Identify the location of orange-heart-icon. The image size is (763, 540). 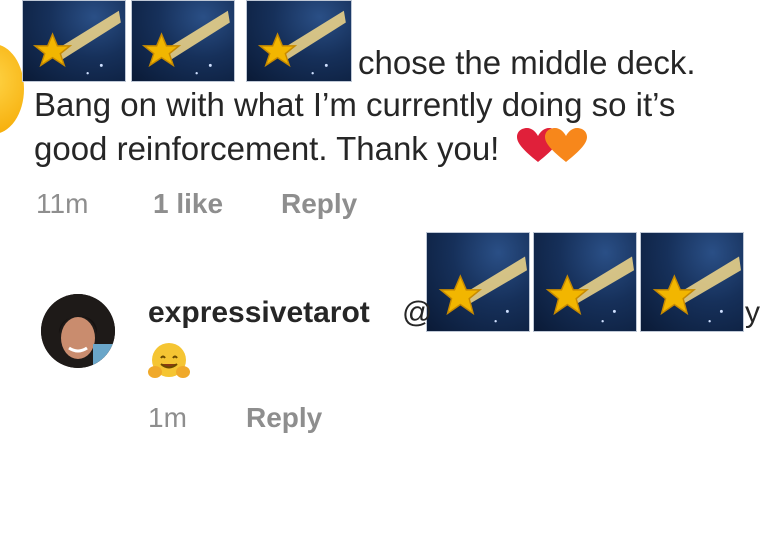
(565, 150).